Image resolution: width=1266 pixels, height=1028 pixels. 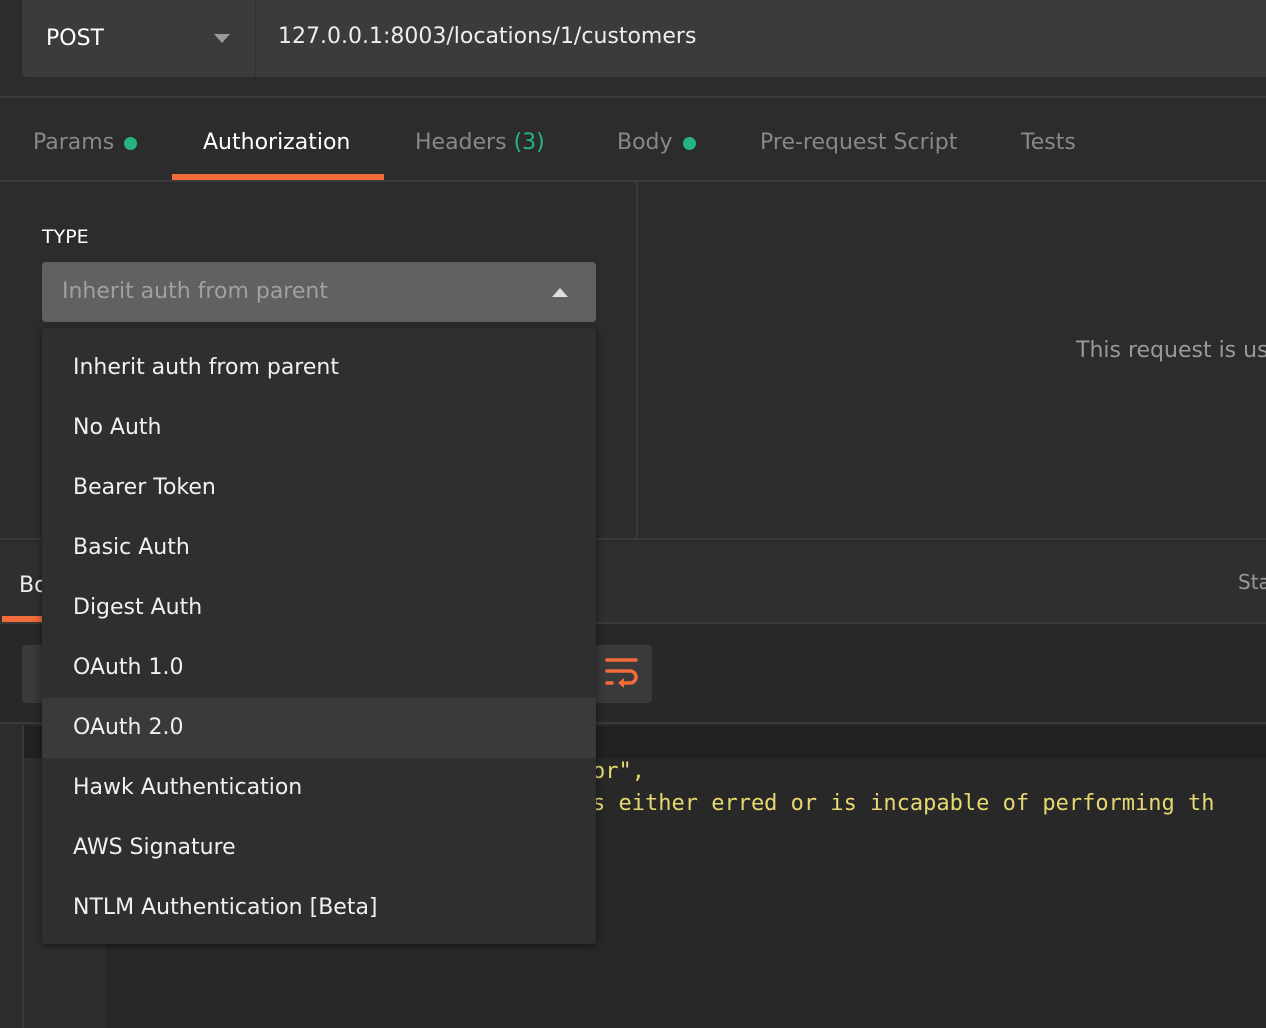 I want to click on option-digest-auth: Digest Auth, so click(x=319, y=608).